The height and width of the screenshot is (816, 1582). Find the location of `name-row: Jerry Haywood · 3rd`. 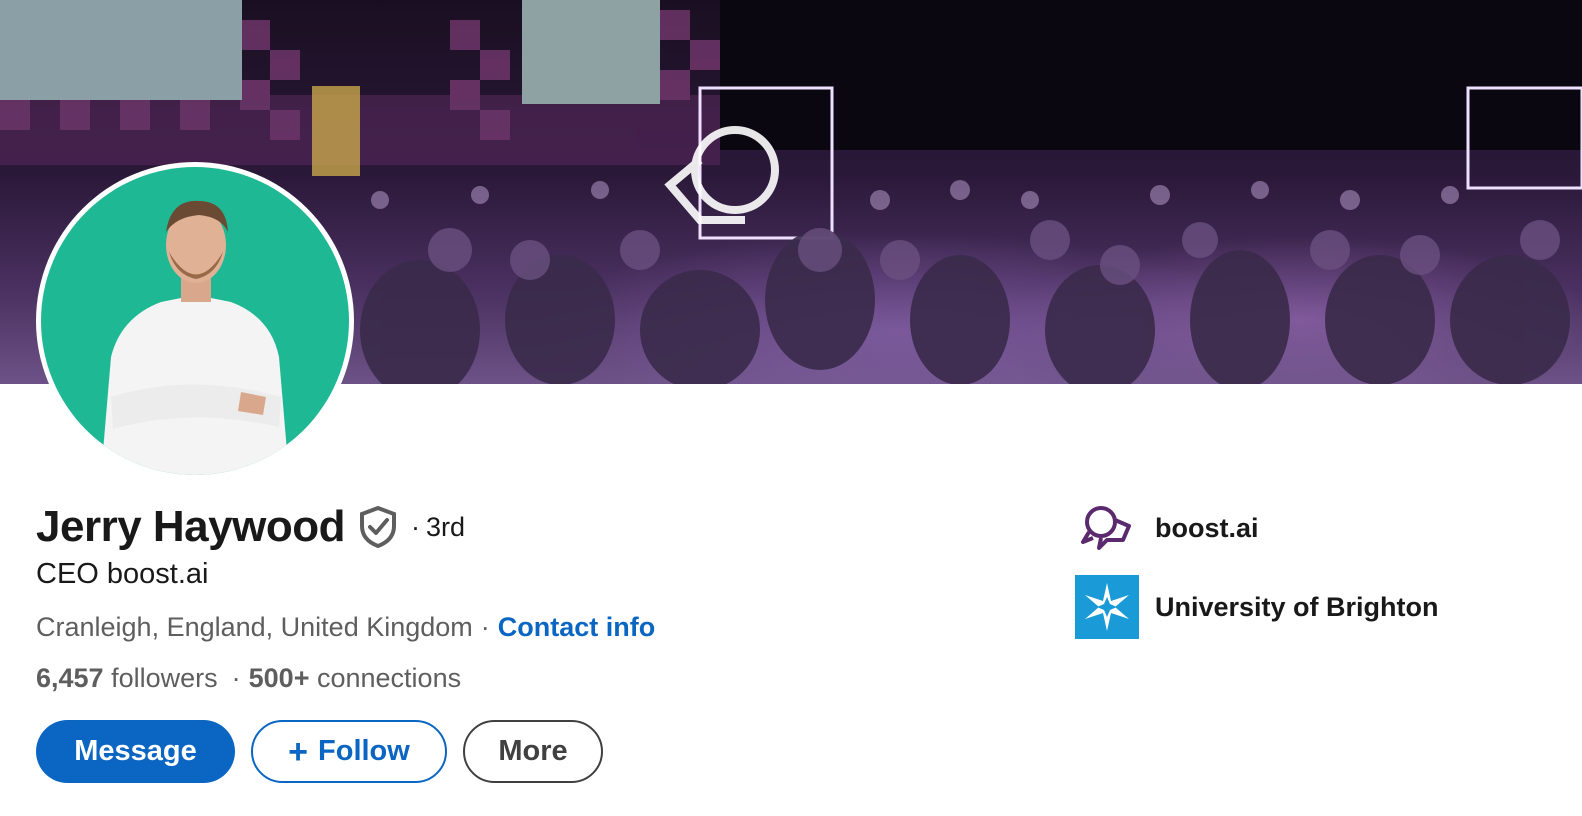

name-row: Jerry Haywood · 3rd is located at coordinates (250, 527).